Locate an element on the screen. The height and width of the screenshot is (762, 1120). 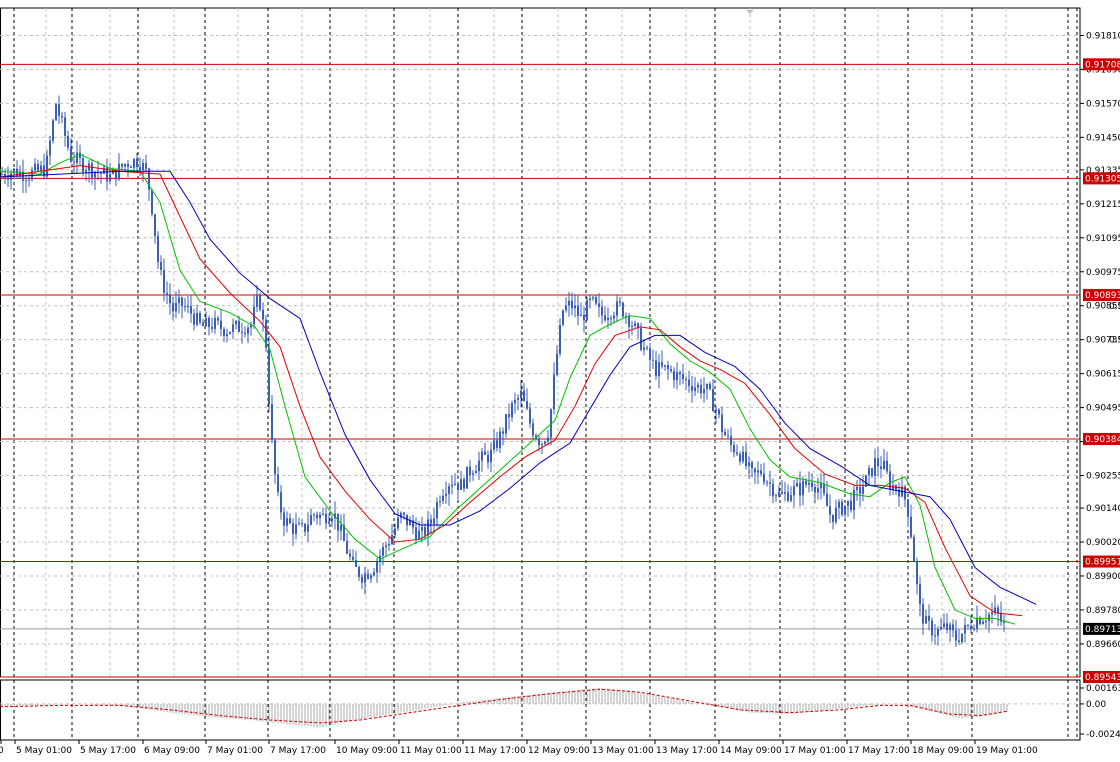
horizontal-level-tag: 0.89951 is located at coordinates (1101, 561).